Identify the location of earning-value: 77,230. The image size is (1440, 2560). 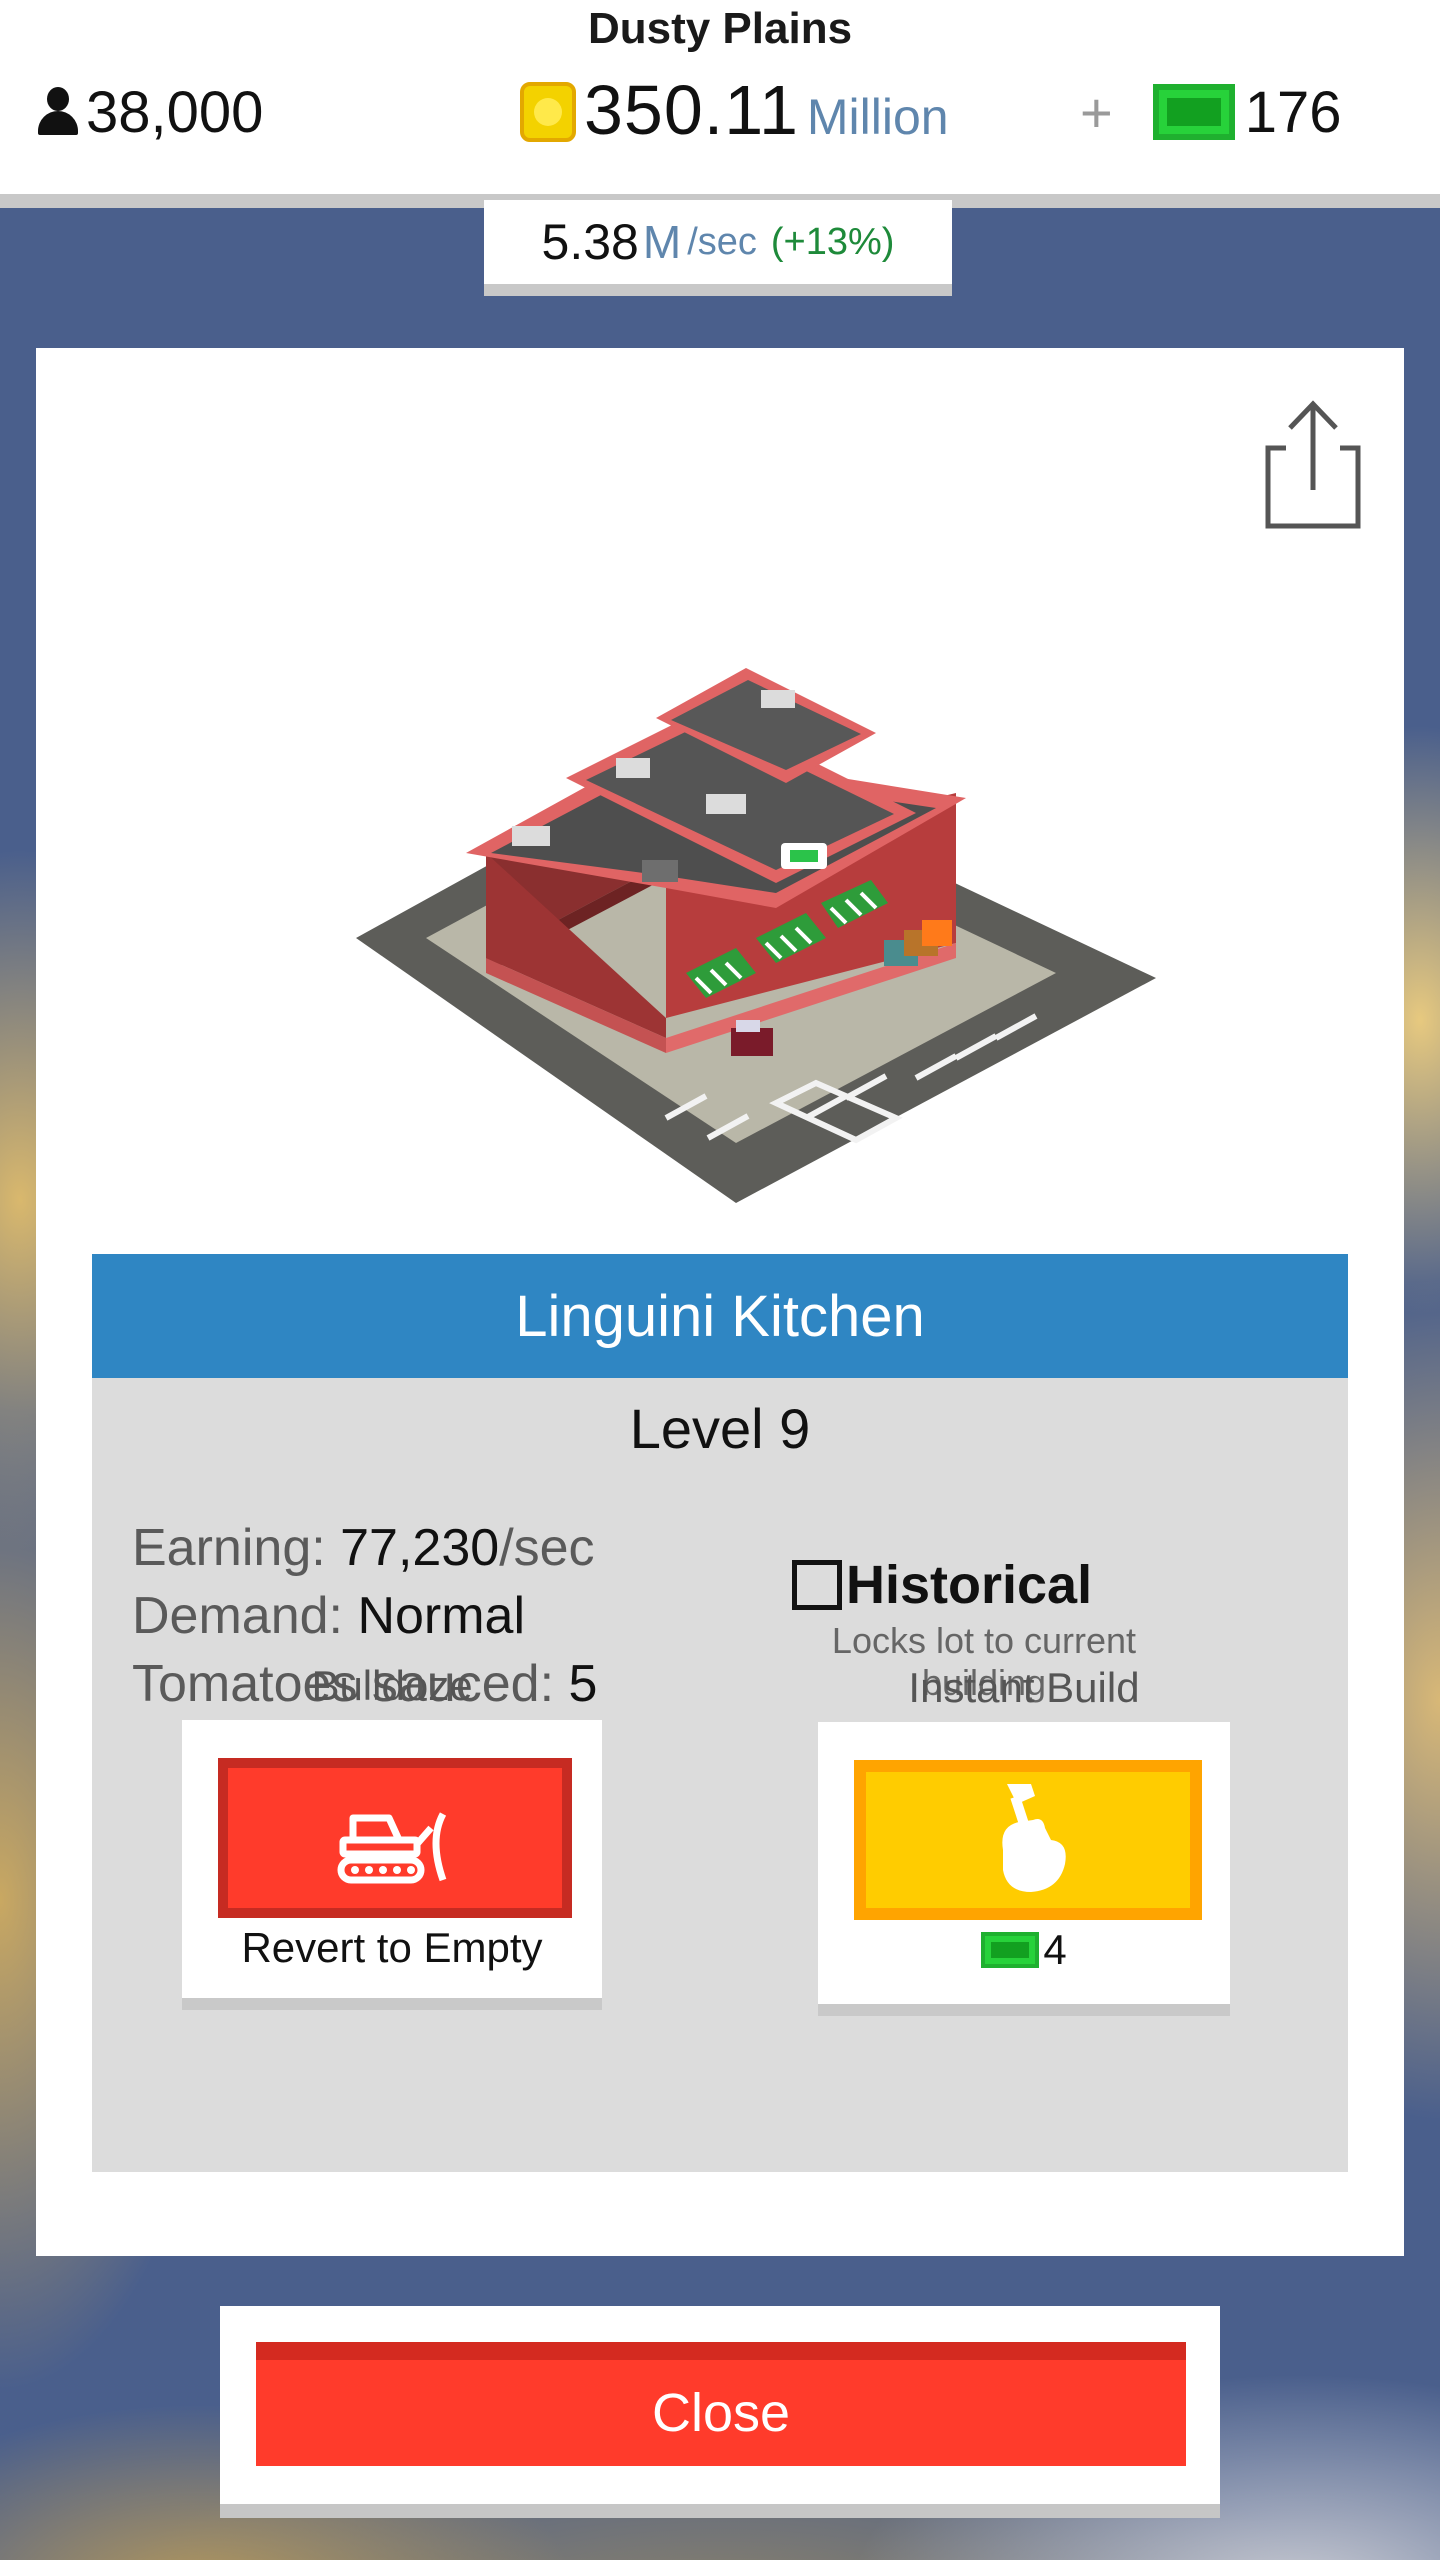
(420, 1548).